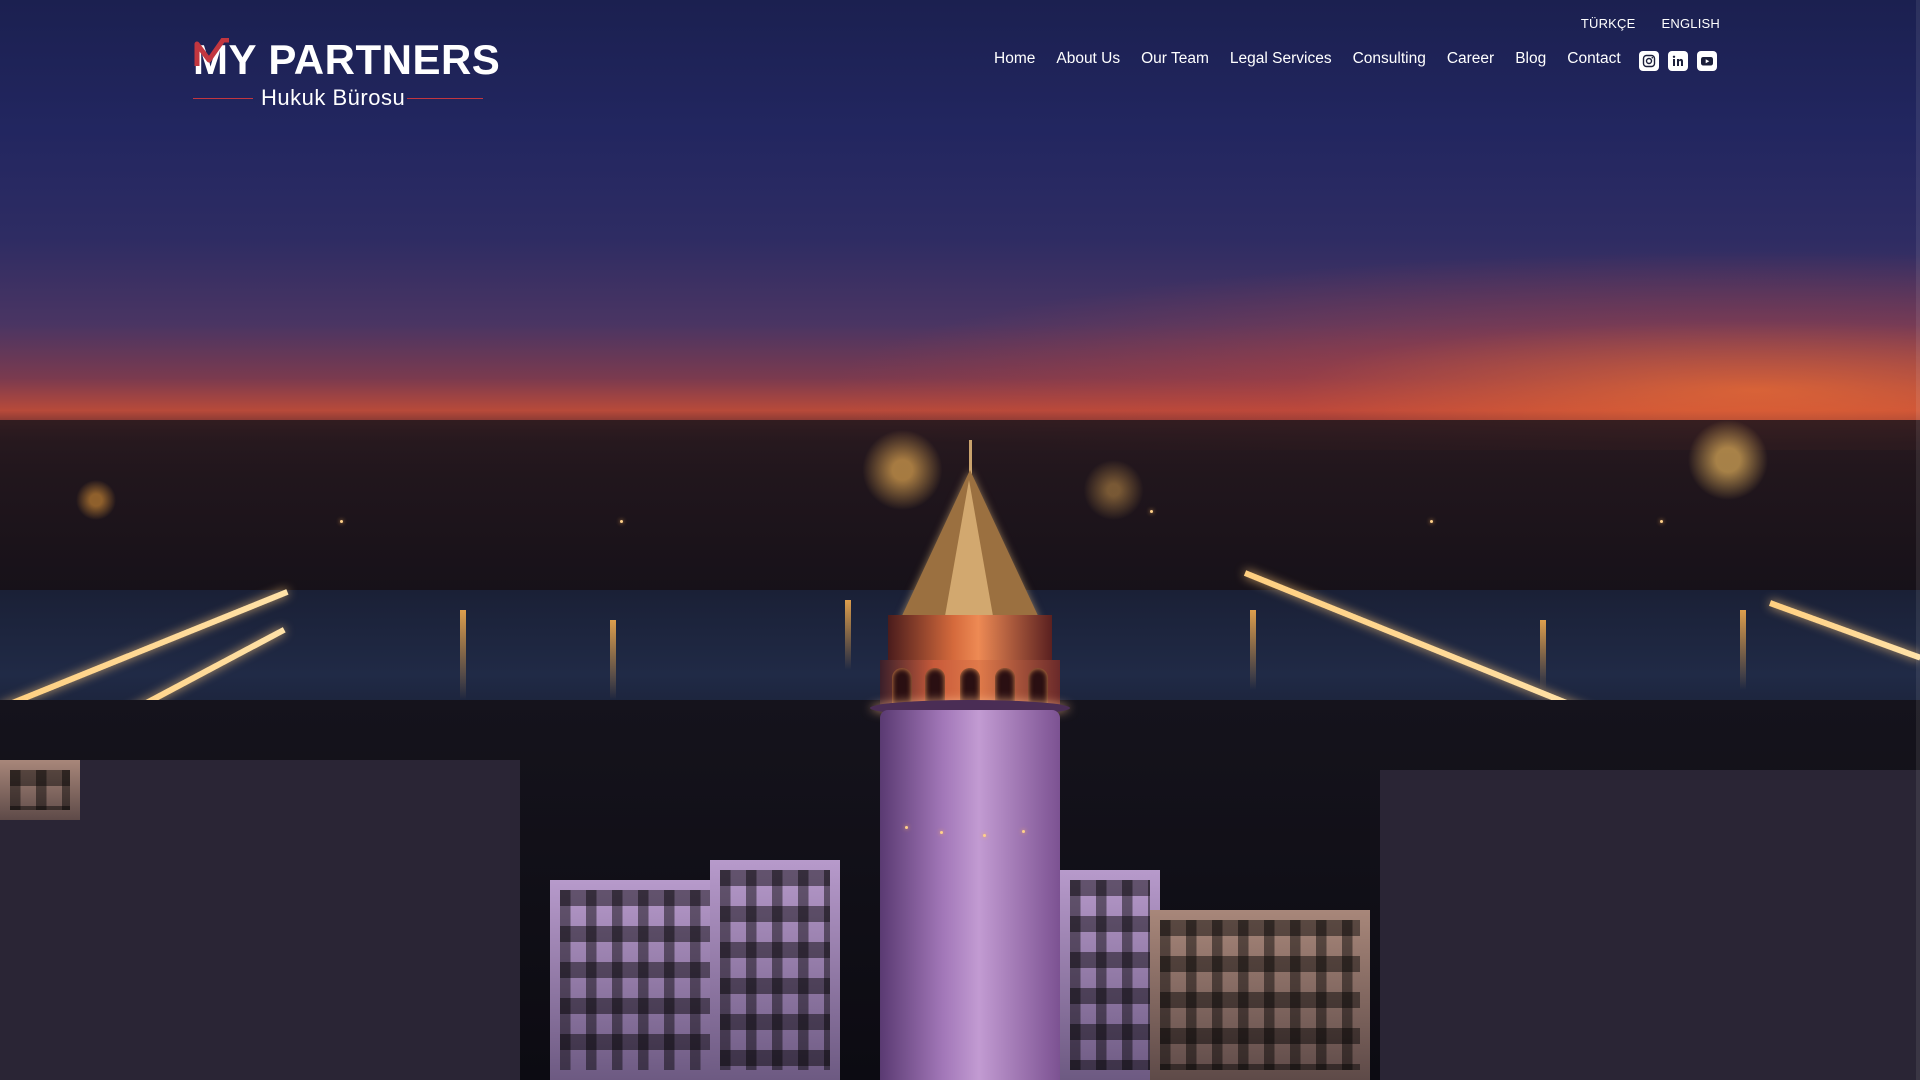 This screenshot has width=1920, height=1080. I want to click on lang-english-link: ENGLISH, so click(1691, 23).